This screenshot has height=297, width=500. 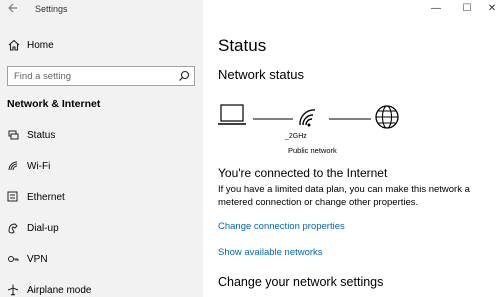 I want to click on airplane-icon, so click(x=13, y=290).